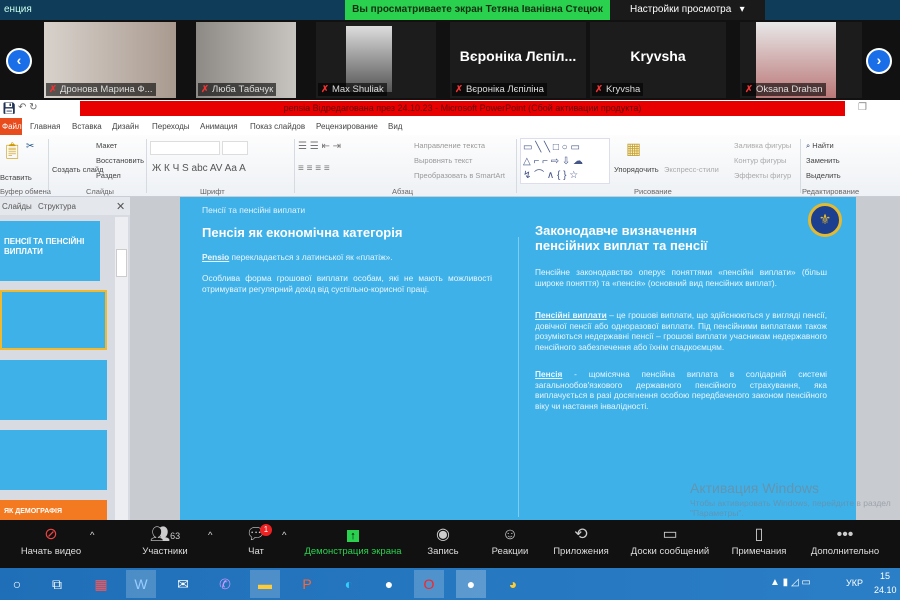 The image size is (900, 600). Describe the element at coordinates (762, 175) in the screenshot. I see `shape-effects-button: Эффекты фигур` at that location.